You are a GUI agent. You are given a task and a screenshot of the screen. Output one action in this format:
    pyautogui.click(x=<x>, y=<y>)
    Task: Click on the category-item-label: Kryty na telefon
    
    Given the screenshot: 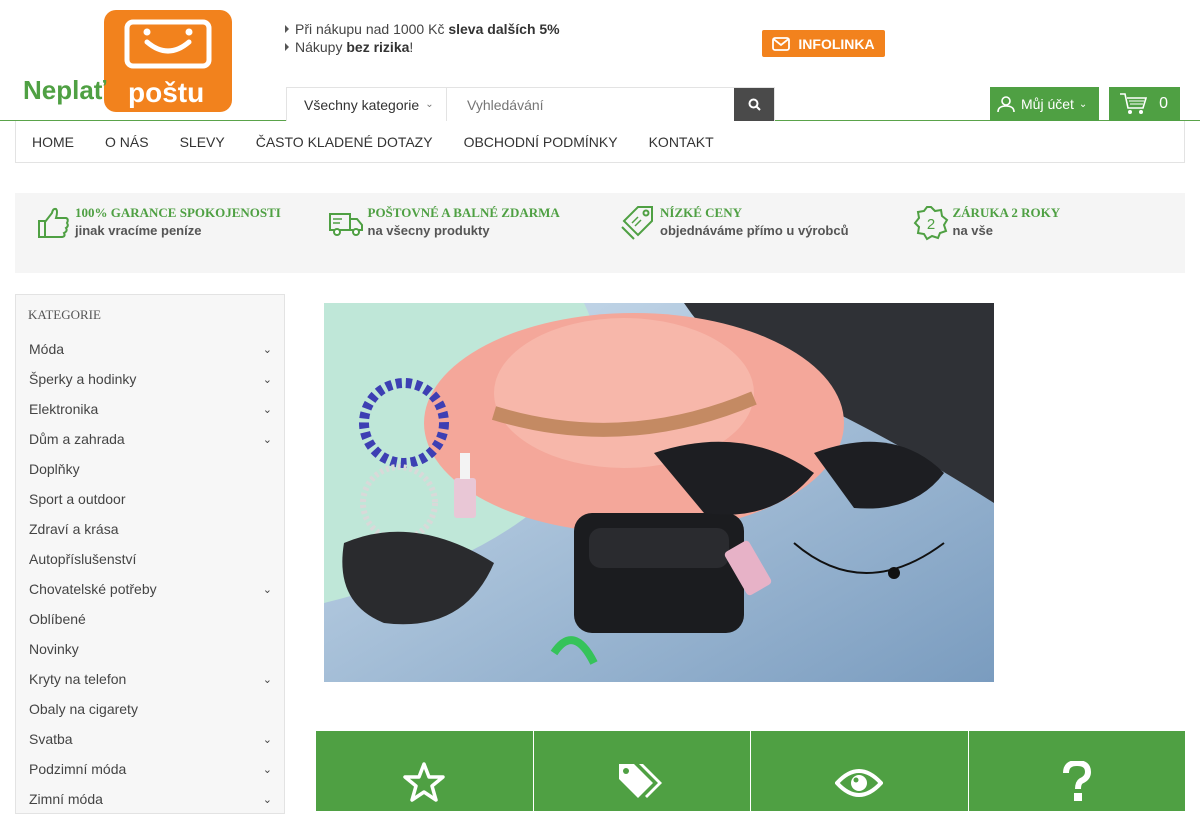 What is the action you would take?
    pyautogui.click(x=78, y=679)
    